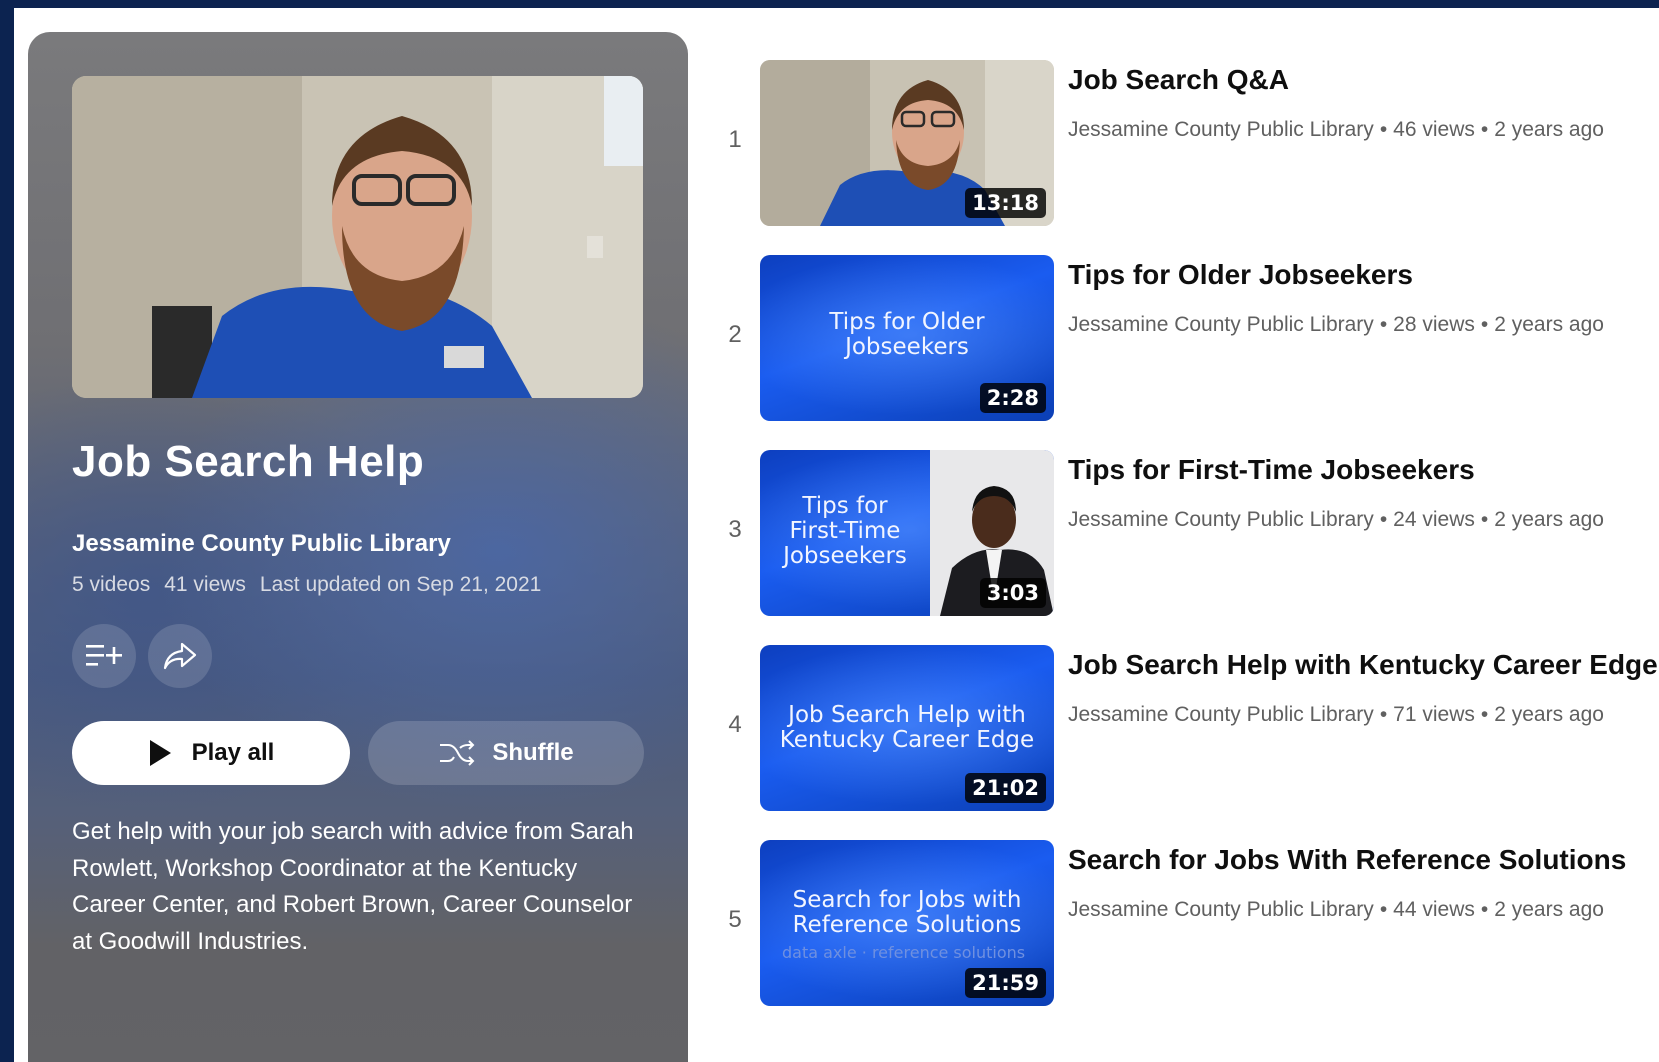 The image size is (1659, 1062). Describe the element at coordinates (735, 139) in the screenshot. I see `video-index: 1` at that location.